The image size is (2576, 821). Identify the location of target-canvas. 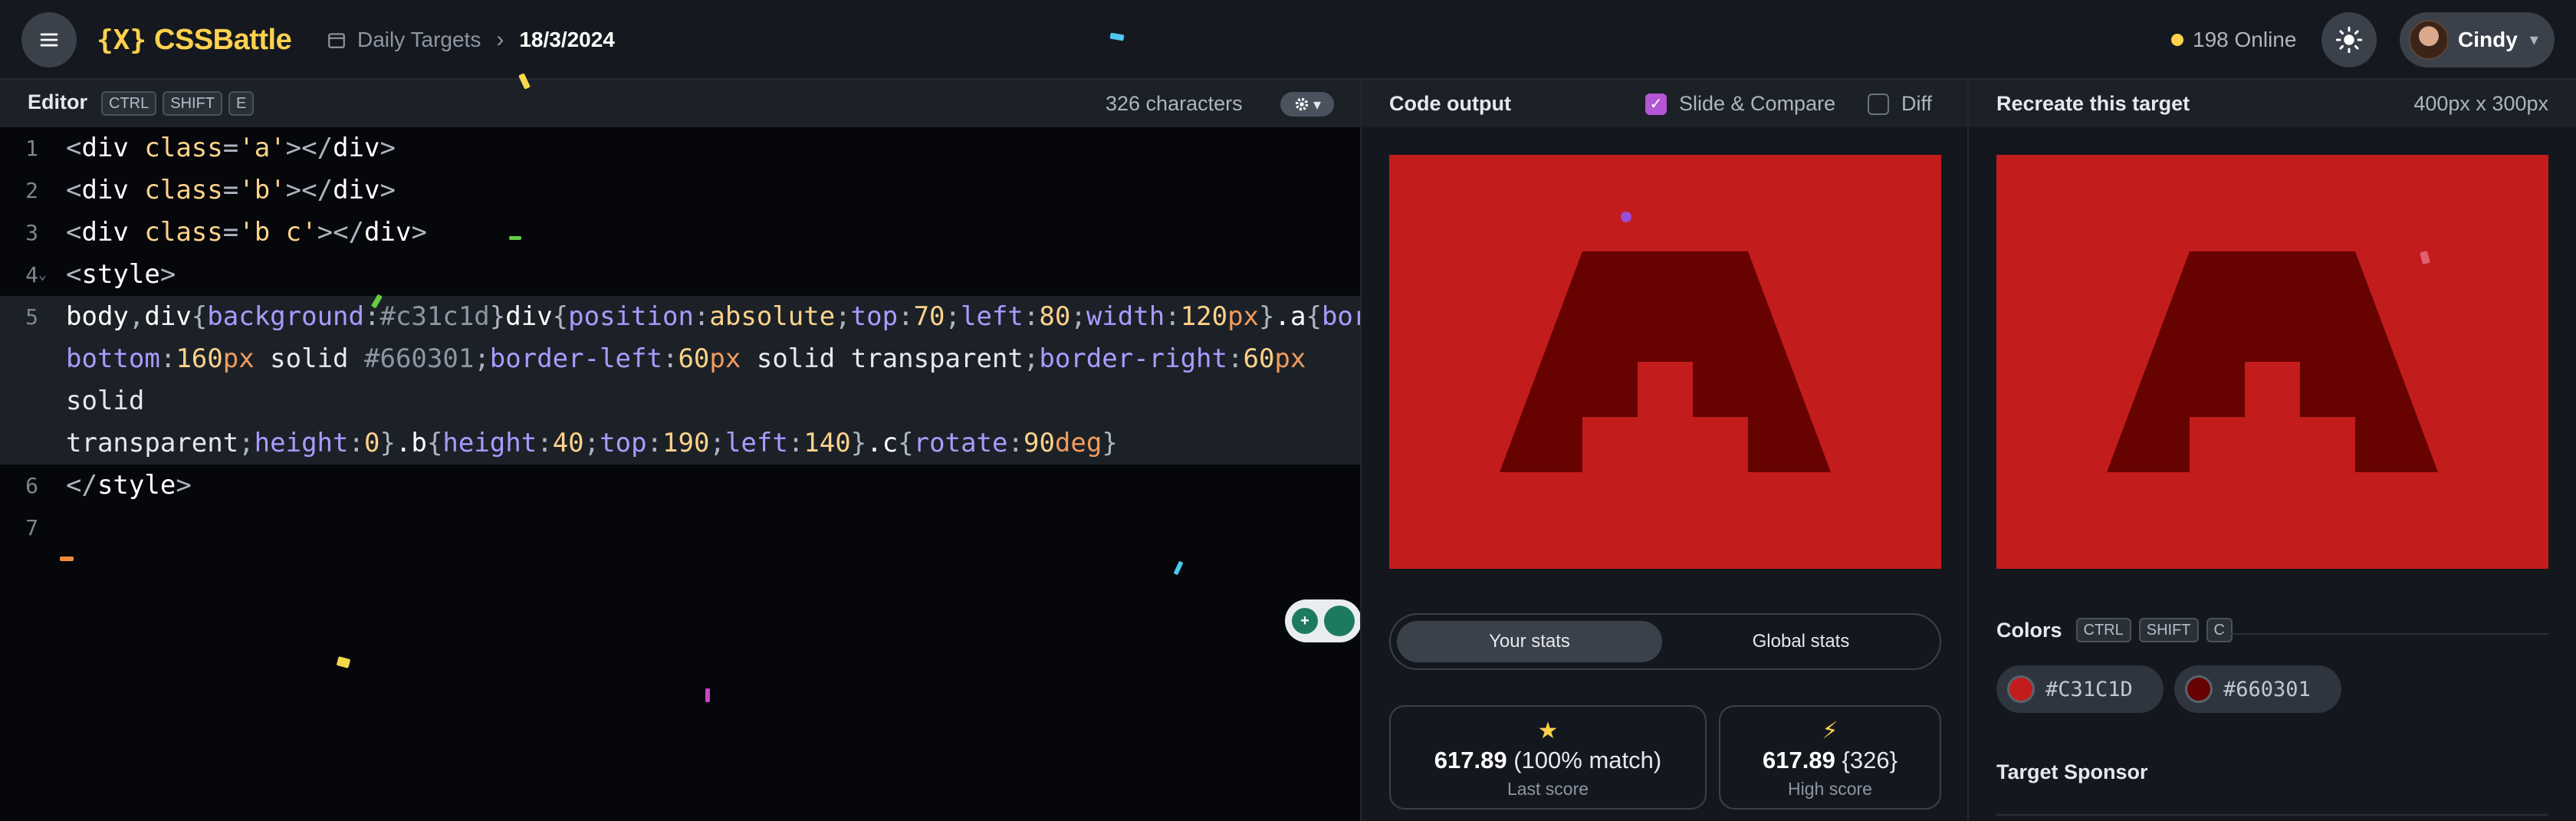
(2272, 362).